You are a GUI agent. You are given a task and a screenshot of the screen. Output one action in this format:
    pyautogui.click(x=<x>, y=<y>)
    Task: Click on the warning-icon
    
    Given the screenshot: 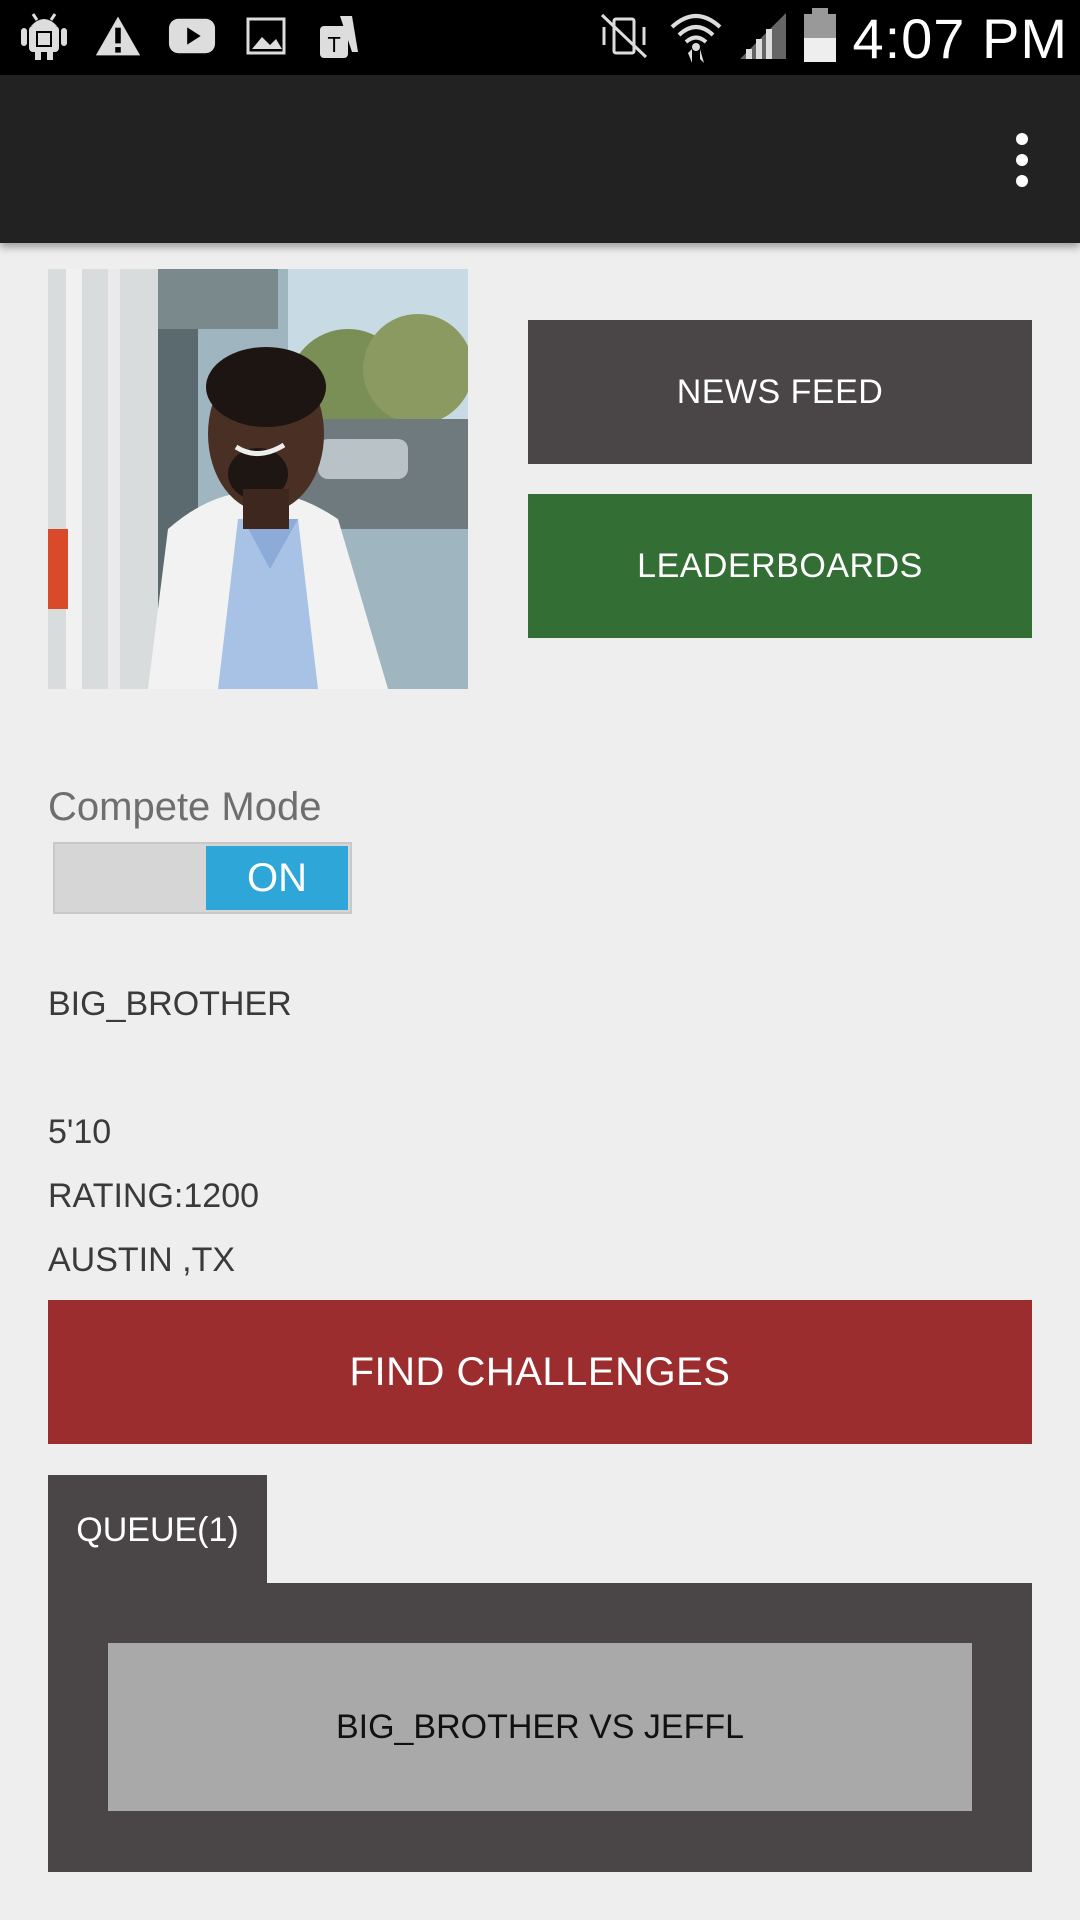 What is the action you would take?
    pyautogui.click(x=118, y=36)
    